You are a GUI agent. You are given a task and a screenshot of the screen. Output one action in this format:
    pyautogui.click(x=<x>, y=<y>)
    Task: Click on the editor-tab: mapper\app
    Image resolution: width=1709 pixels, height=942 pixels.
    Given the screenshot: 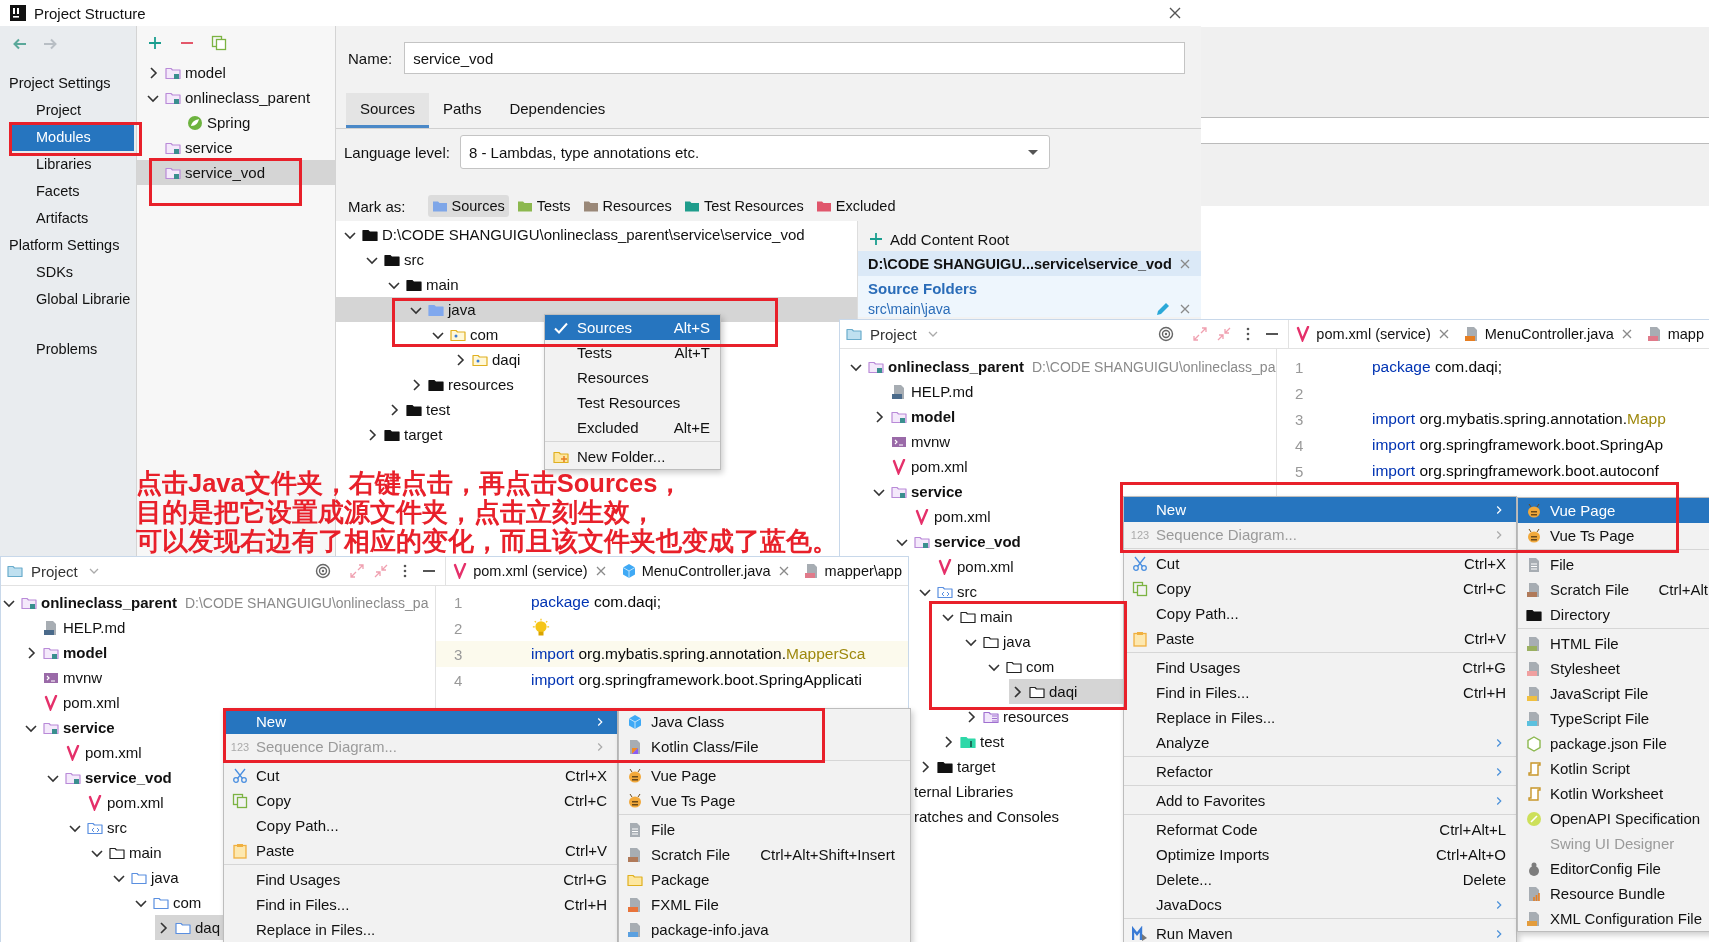 What is the action you would take?
    pyautogui.click(x=852, y=571)
    